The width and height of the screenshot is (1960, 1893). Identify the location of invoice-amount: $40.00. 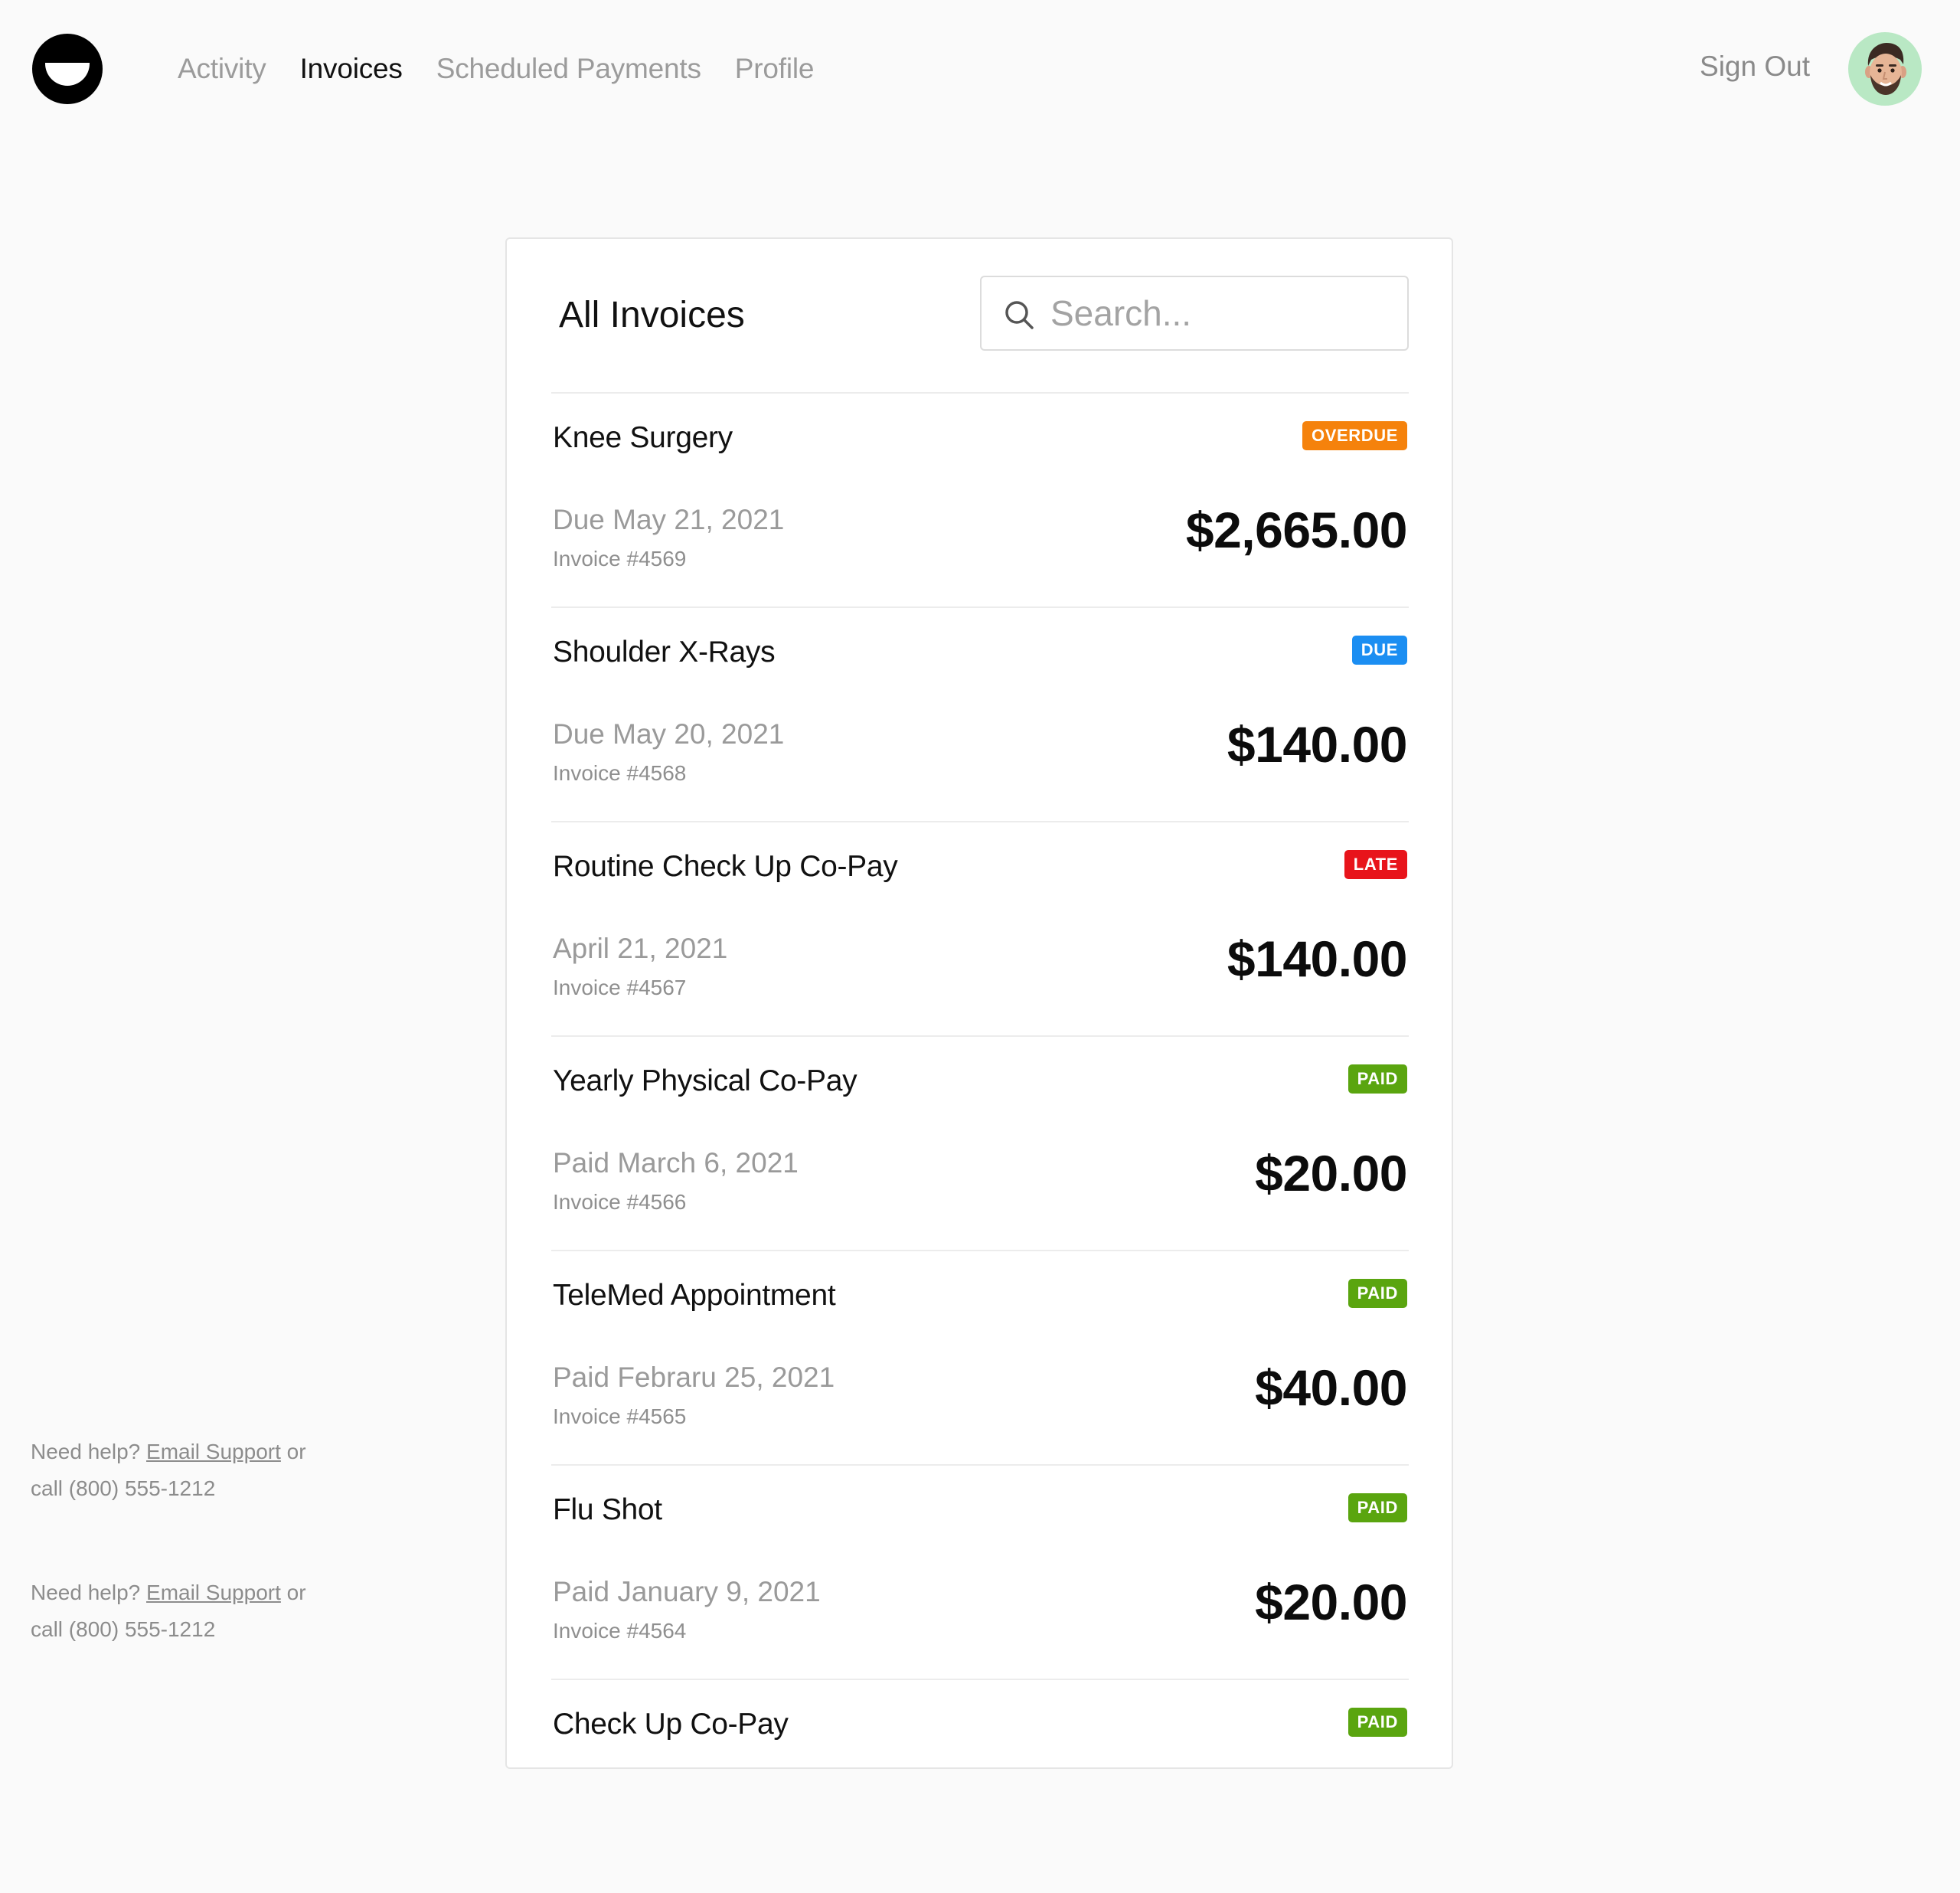
(1331, 1387).